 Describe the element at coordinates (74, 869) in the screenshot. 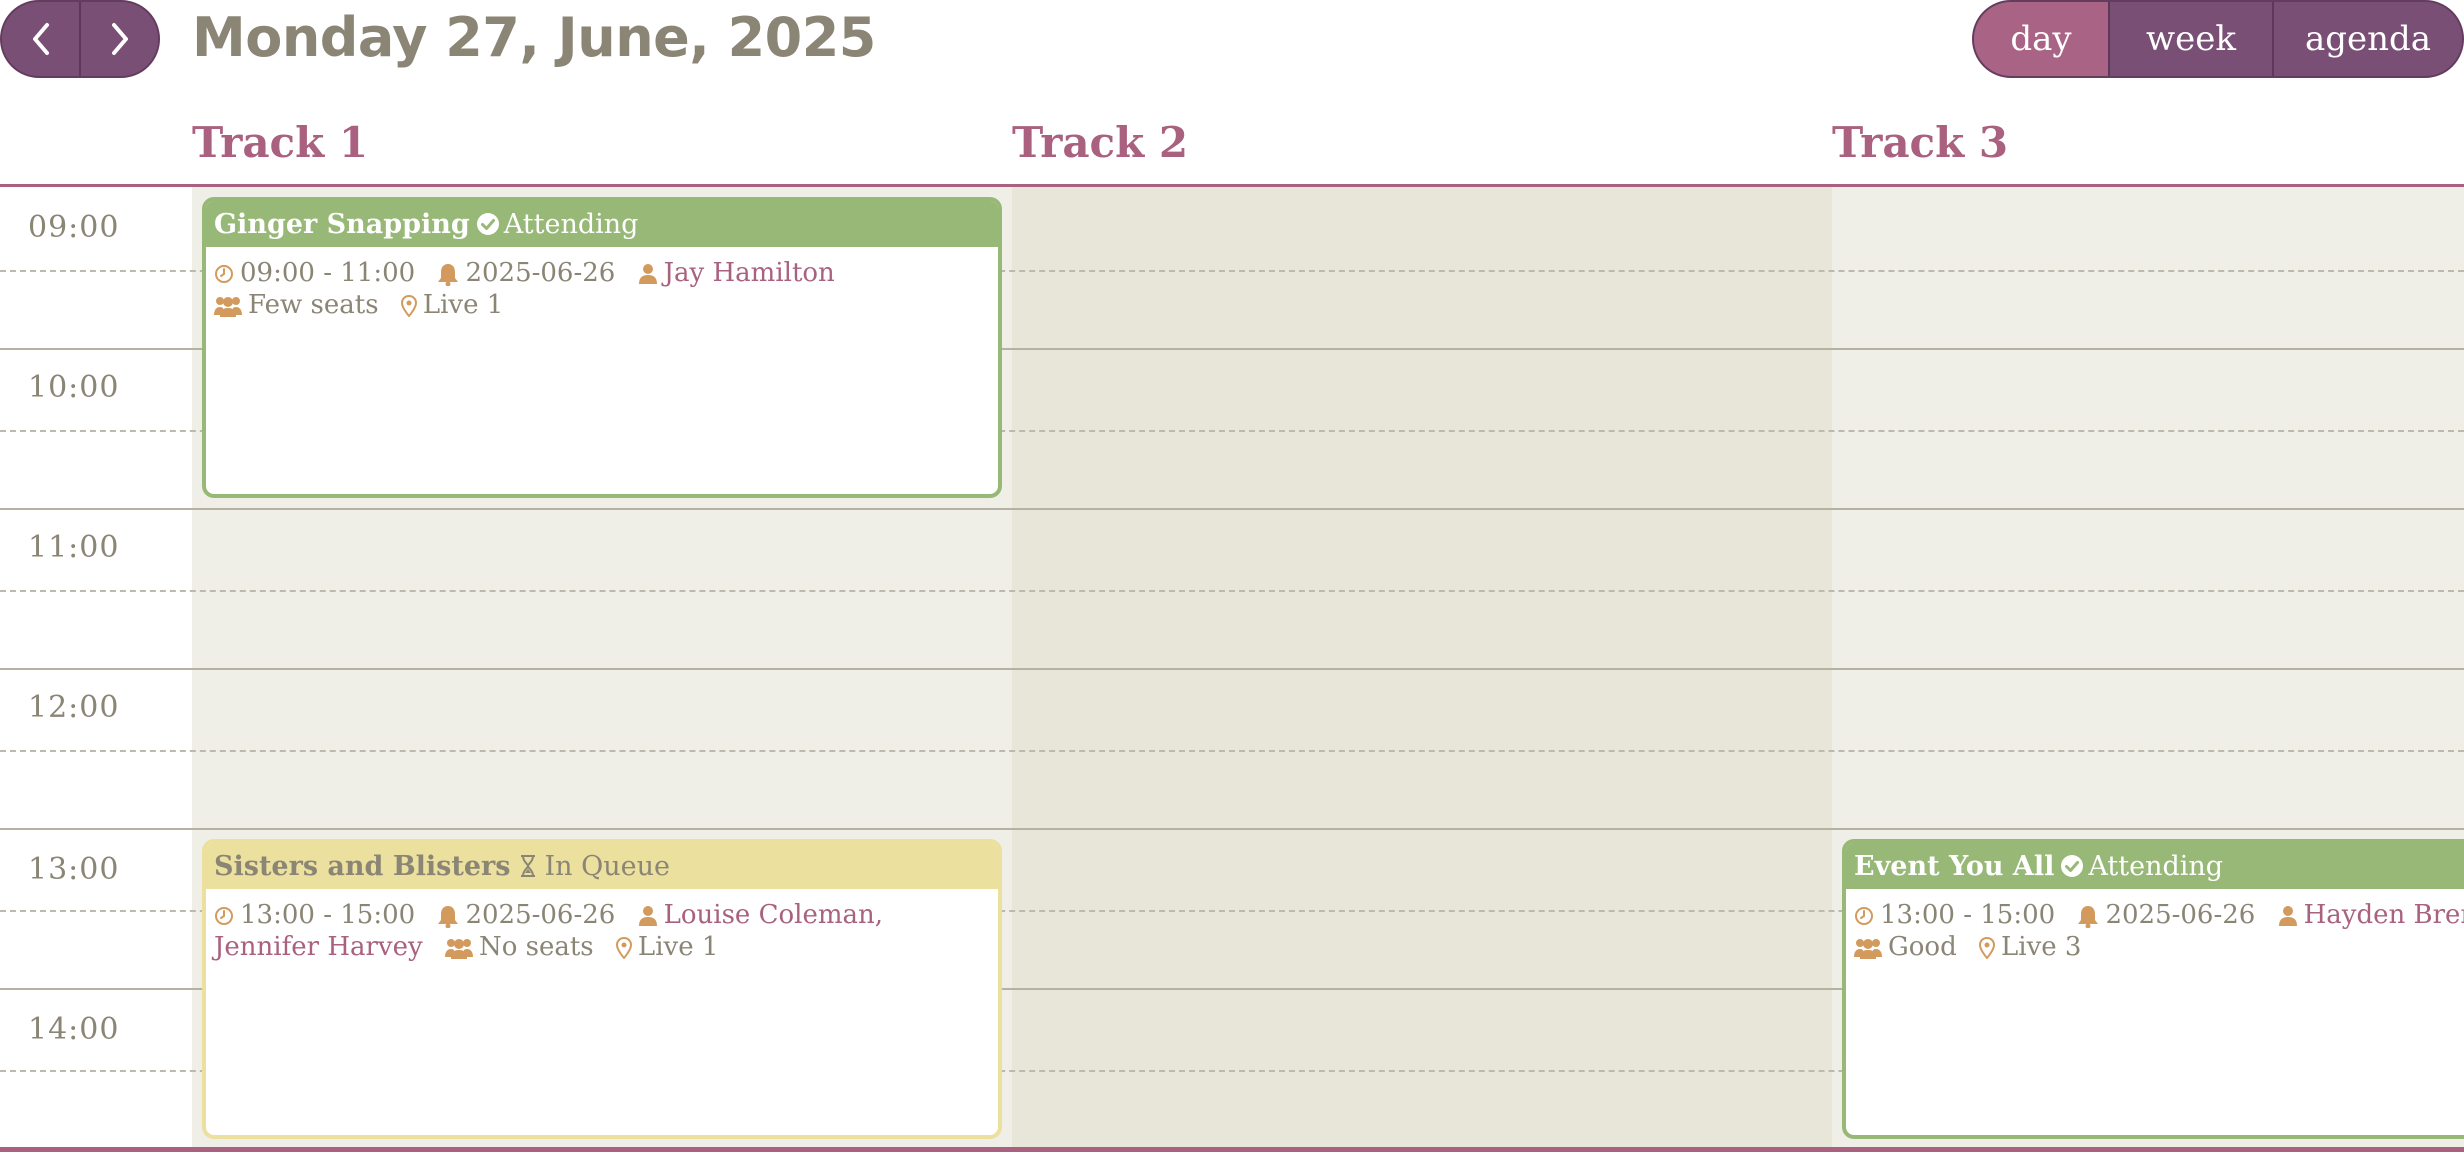

I see `time-label: 13:00` at that location.